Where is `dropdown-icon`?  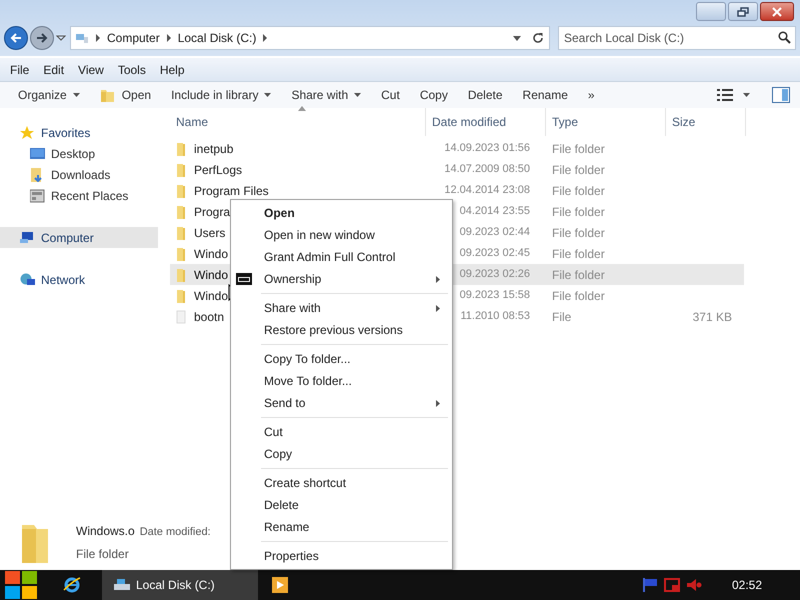 dropdown-icon is located at coordinates (517, 38).